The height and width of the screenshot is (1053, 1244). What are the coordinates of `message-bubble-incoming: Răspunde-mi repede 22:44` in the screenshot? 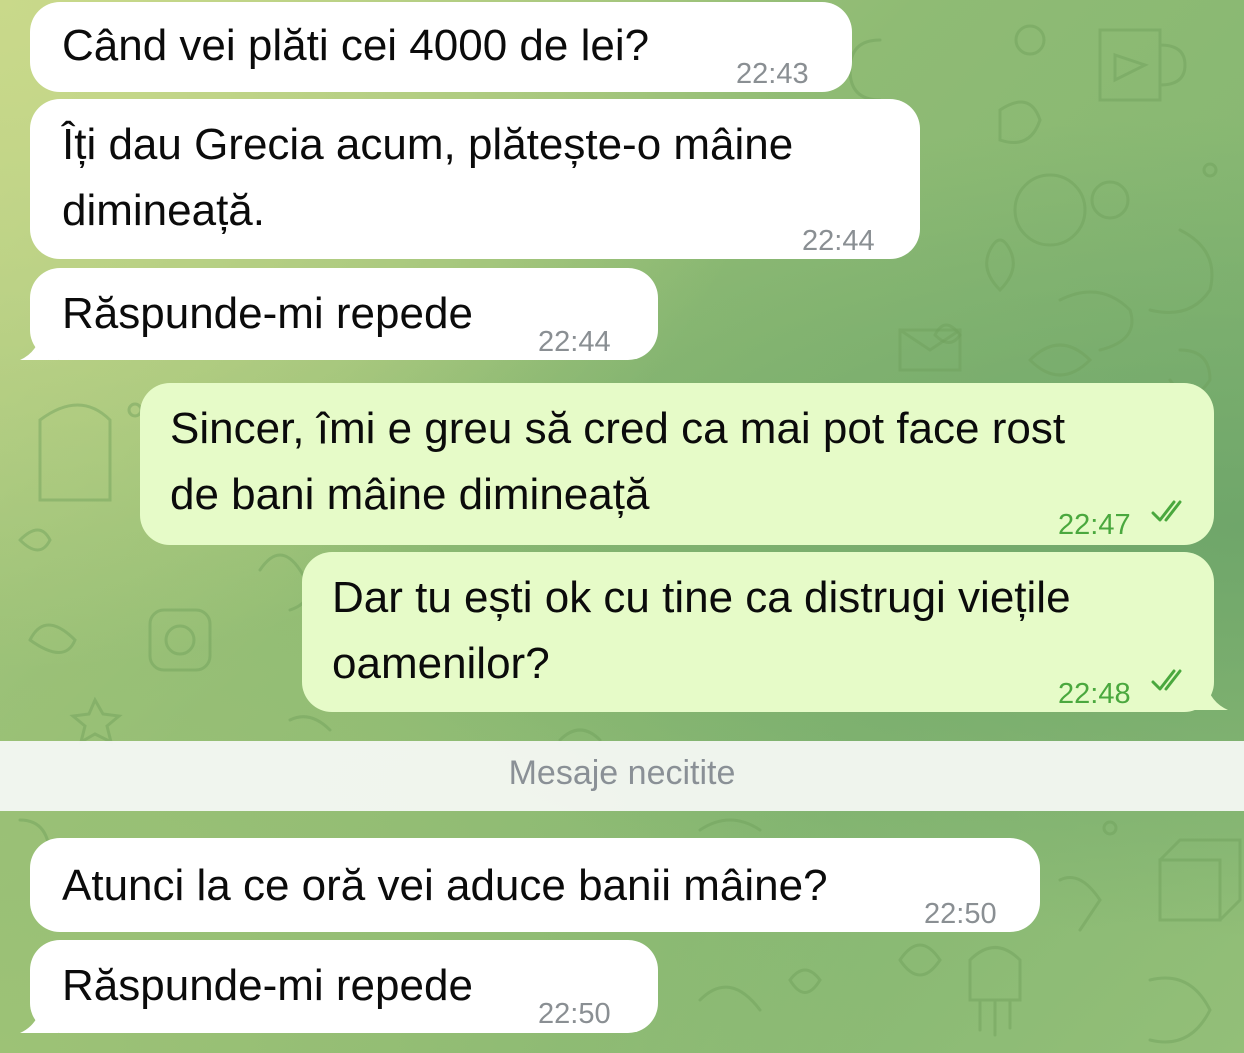 It's located at (344, 314).